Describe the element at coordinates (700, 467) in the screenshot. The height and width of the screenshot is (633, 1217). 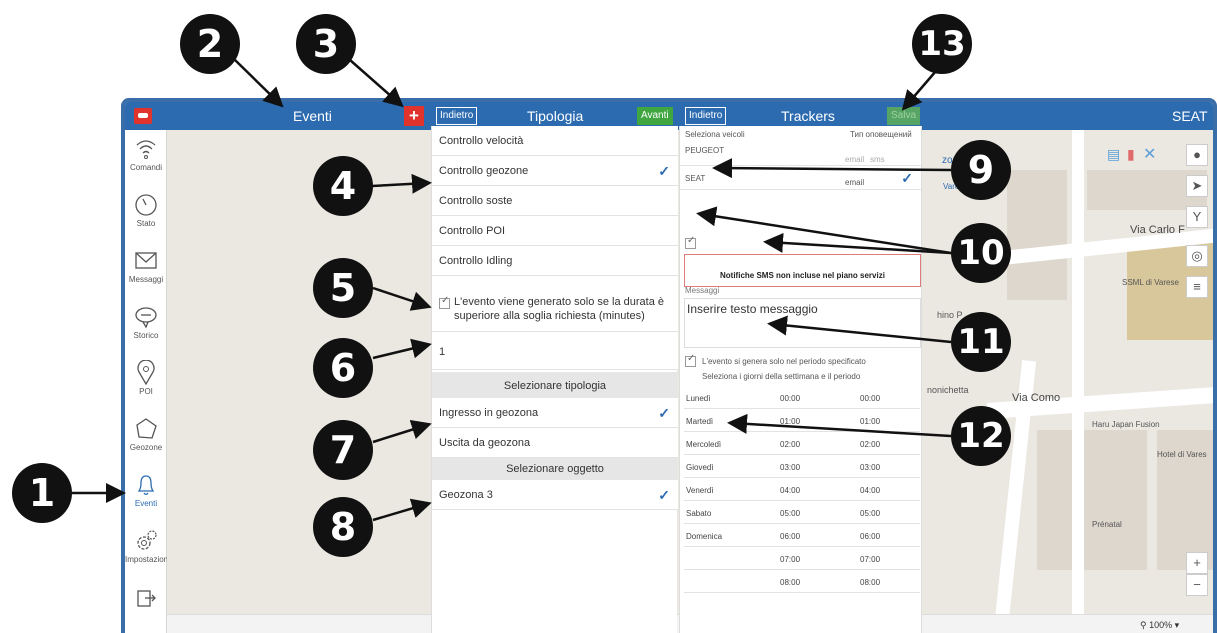
I see `day-label: Giovedì` at that location.